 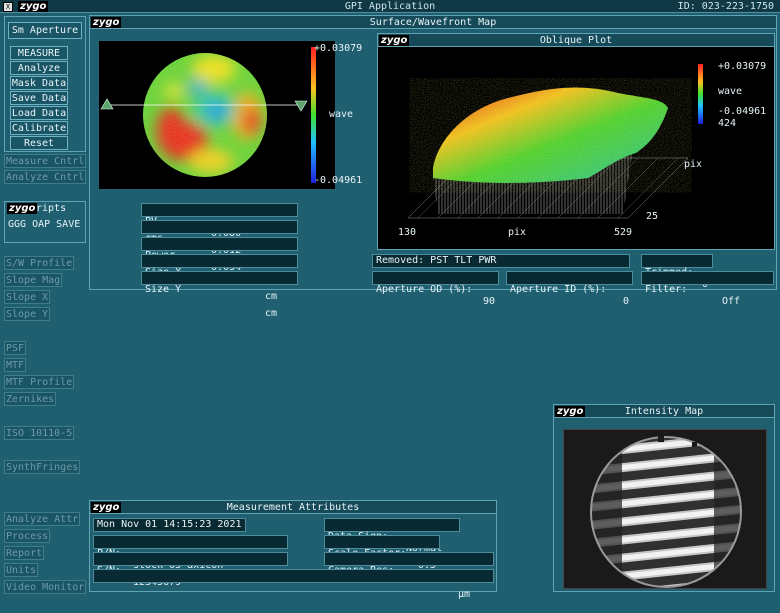 I want to click on oblique-scale-max: +0.03079, so click(x=742, y=66).